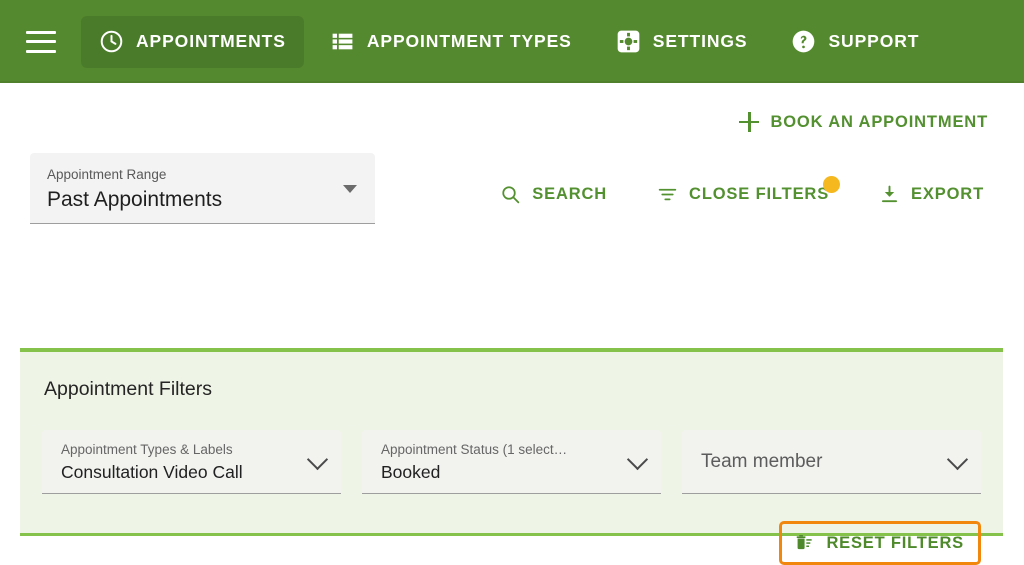  What do you see at coordinates (831, 461) in the screenshot?
I see `team-member-select: Team member` at bounding box center [831, 461].